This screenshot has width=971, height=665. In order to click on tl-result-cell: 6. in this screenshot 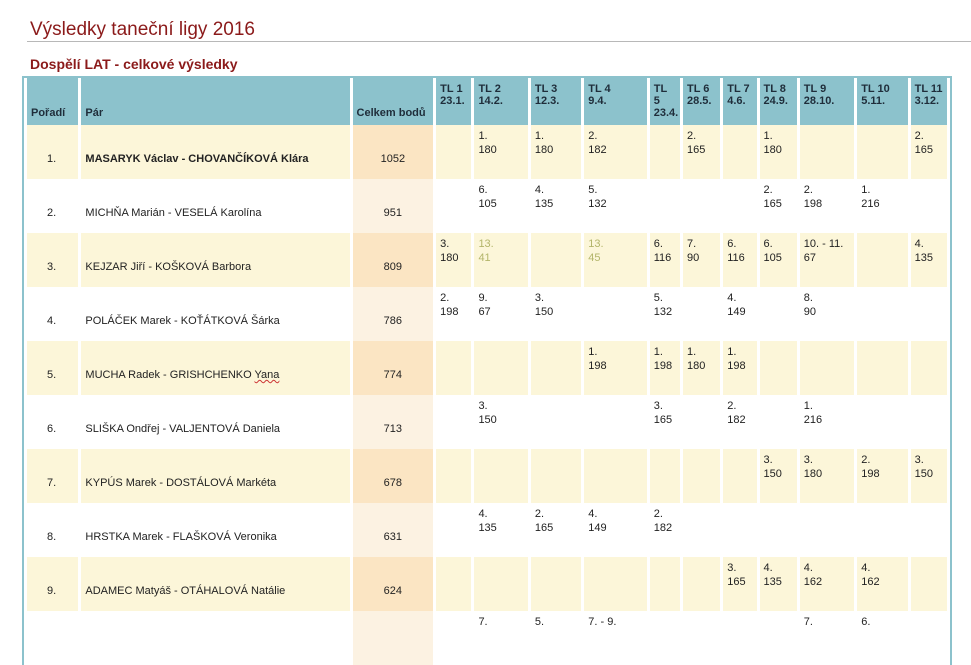, I will do `click(882, 638)`.